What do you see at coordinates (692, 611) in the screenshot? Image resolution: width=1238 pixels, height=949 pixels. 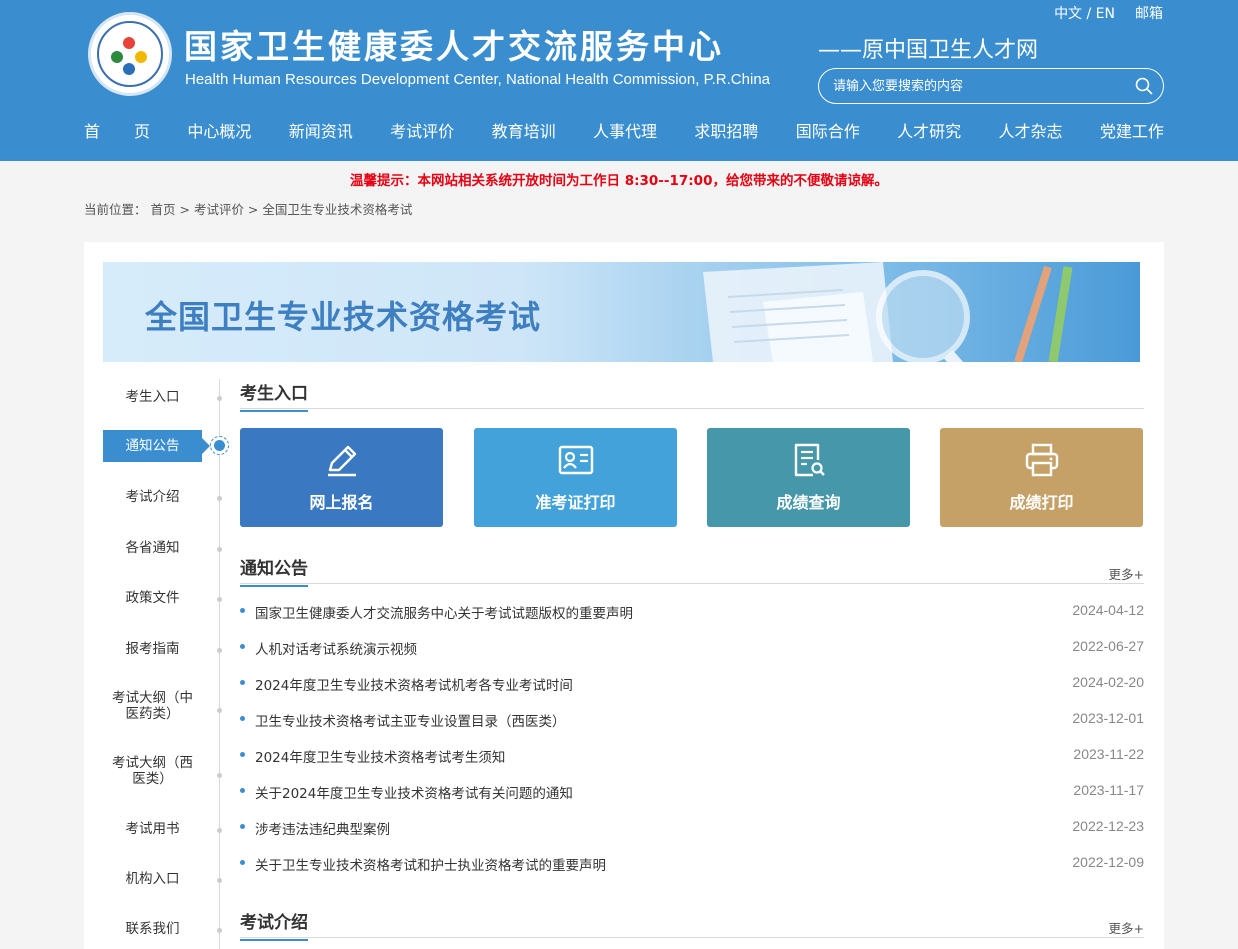 I see `list-item: 国家卫生健康委人才交流服务中心关于考试试题版权的重要声明 2024-04-12` at bounding box center [692, 611].